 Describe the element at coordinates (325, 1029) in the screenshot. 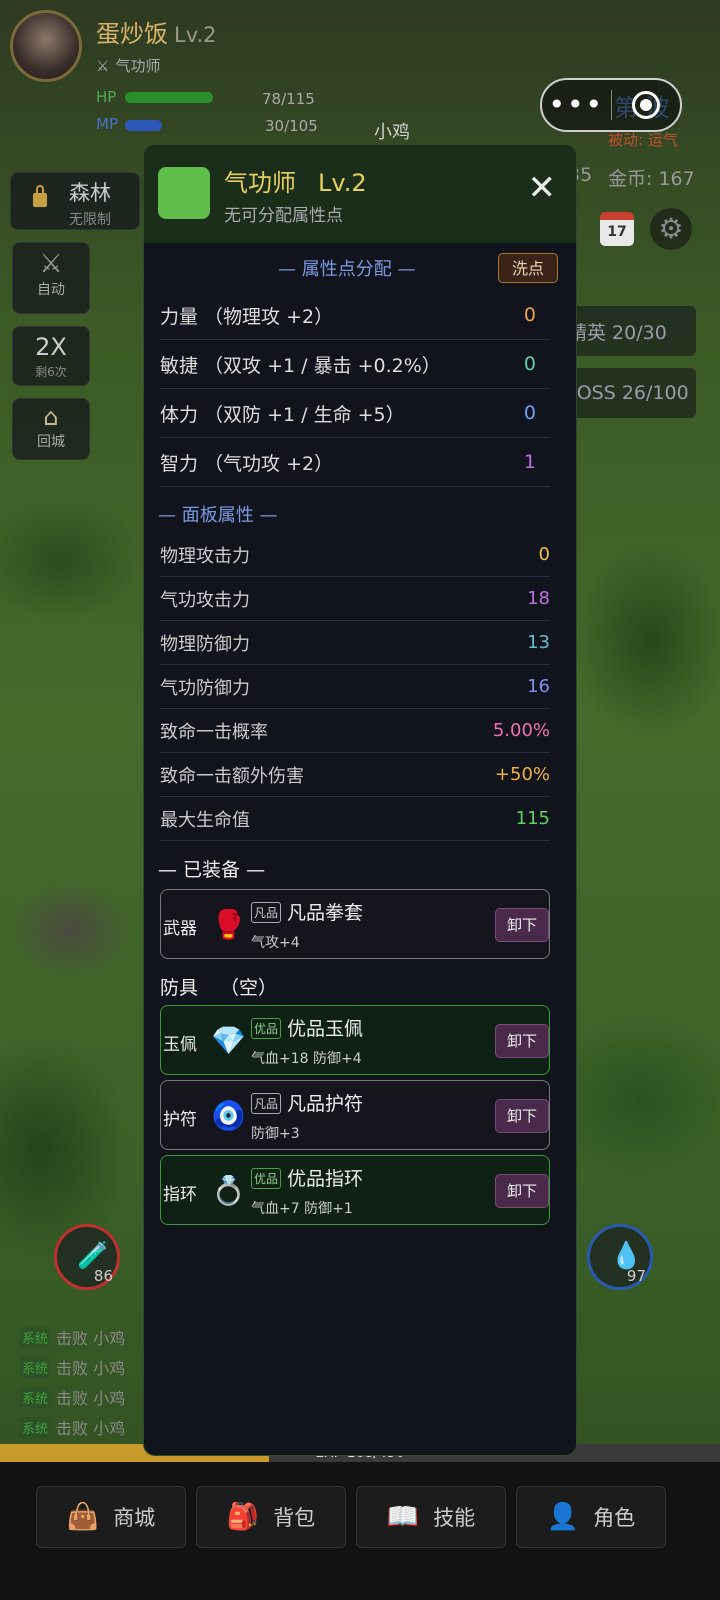

I see `equip-name: 优品玉佩` at that location.